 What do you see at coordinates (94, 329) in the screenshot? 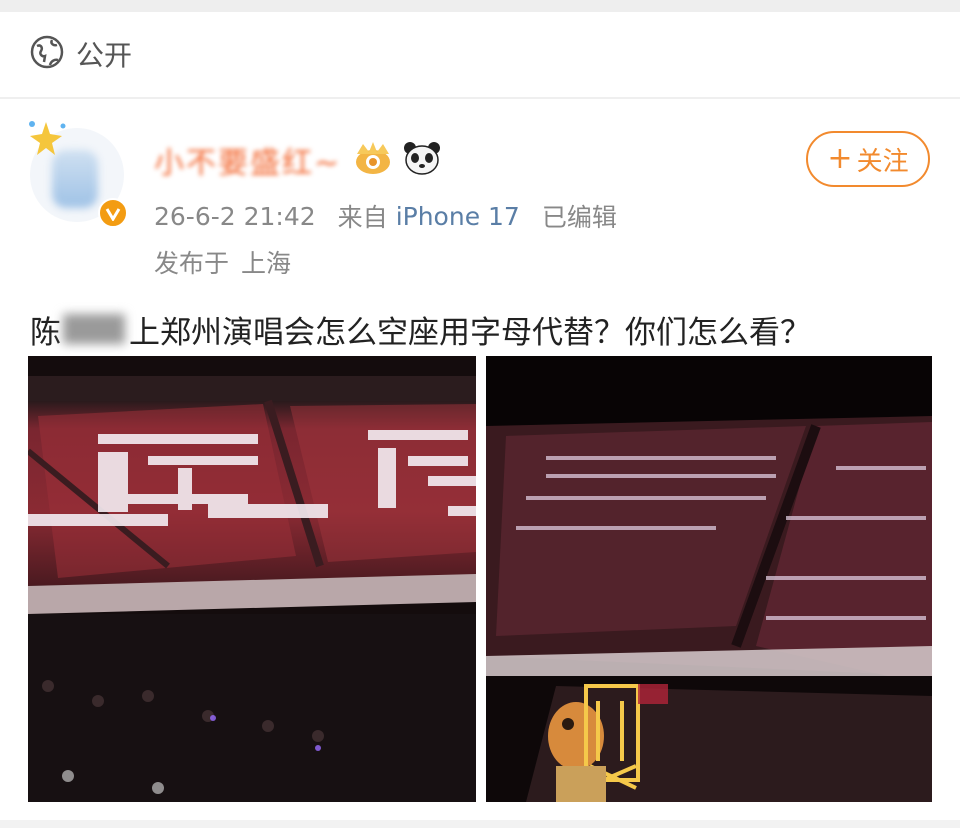
I see `redacted-name` at bounding box center [94, 329].